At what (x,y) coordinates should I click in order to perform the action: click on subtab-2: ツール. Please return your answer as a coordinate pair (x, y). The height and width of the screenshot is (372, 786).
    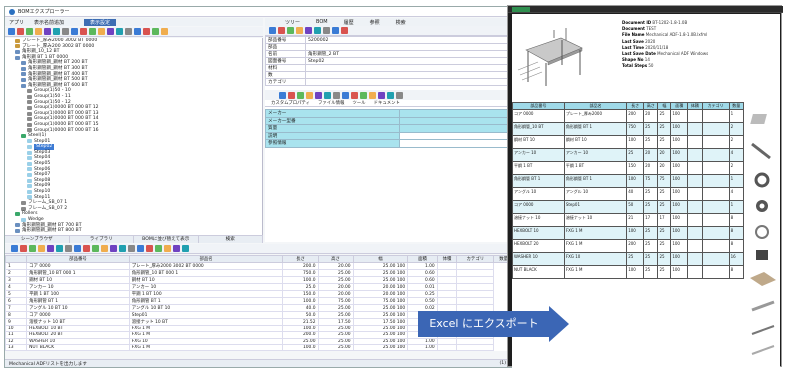
    Looking at the image, I should click on (358, 103).